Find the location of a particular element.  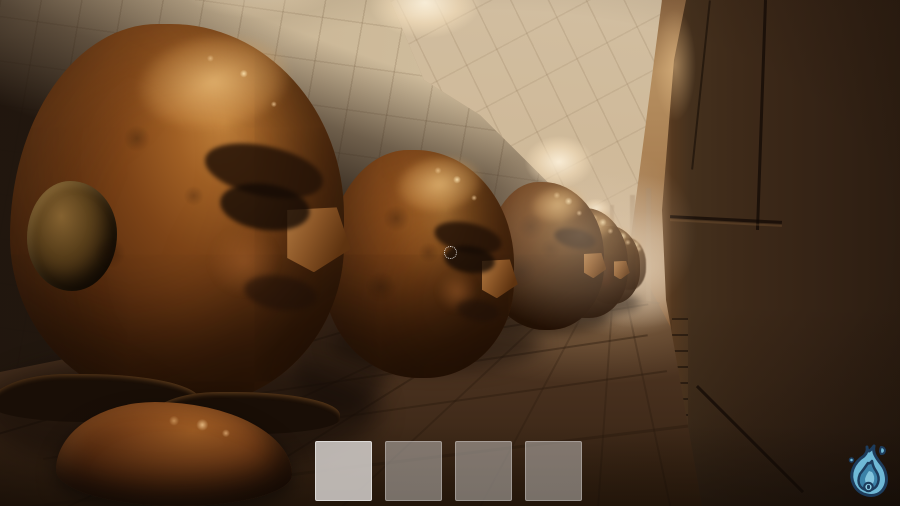

crosshair-ring is located at coordinates (450, 252).